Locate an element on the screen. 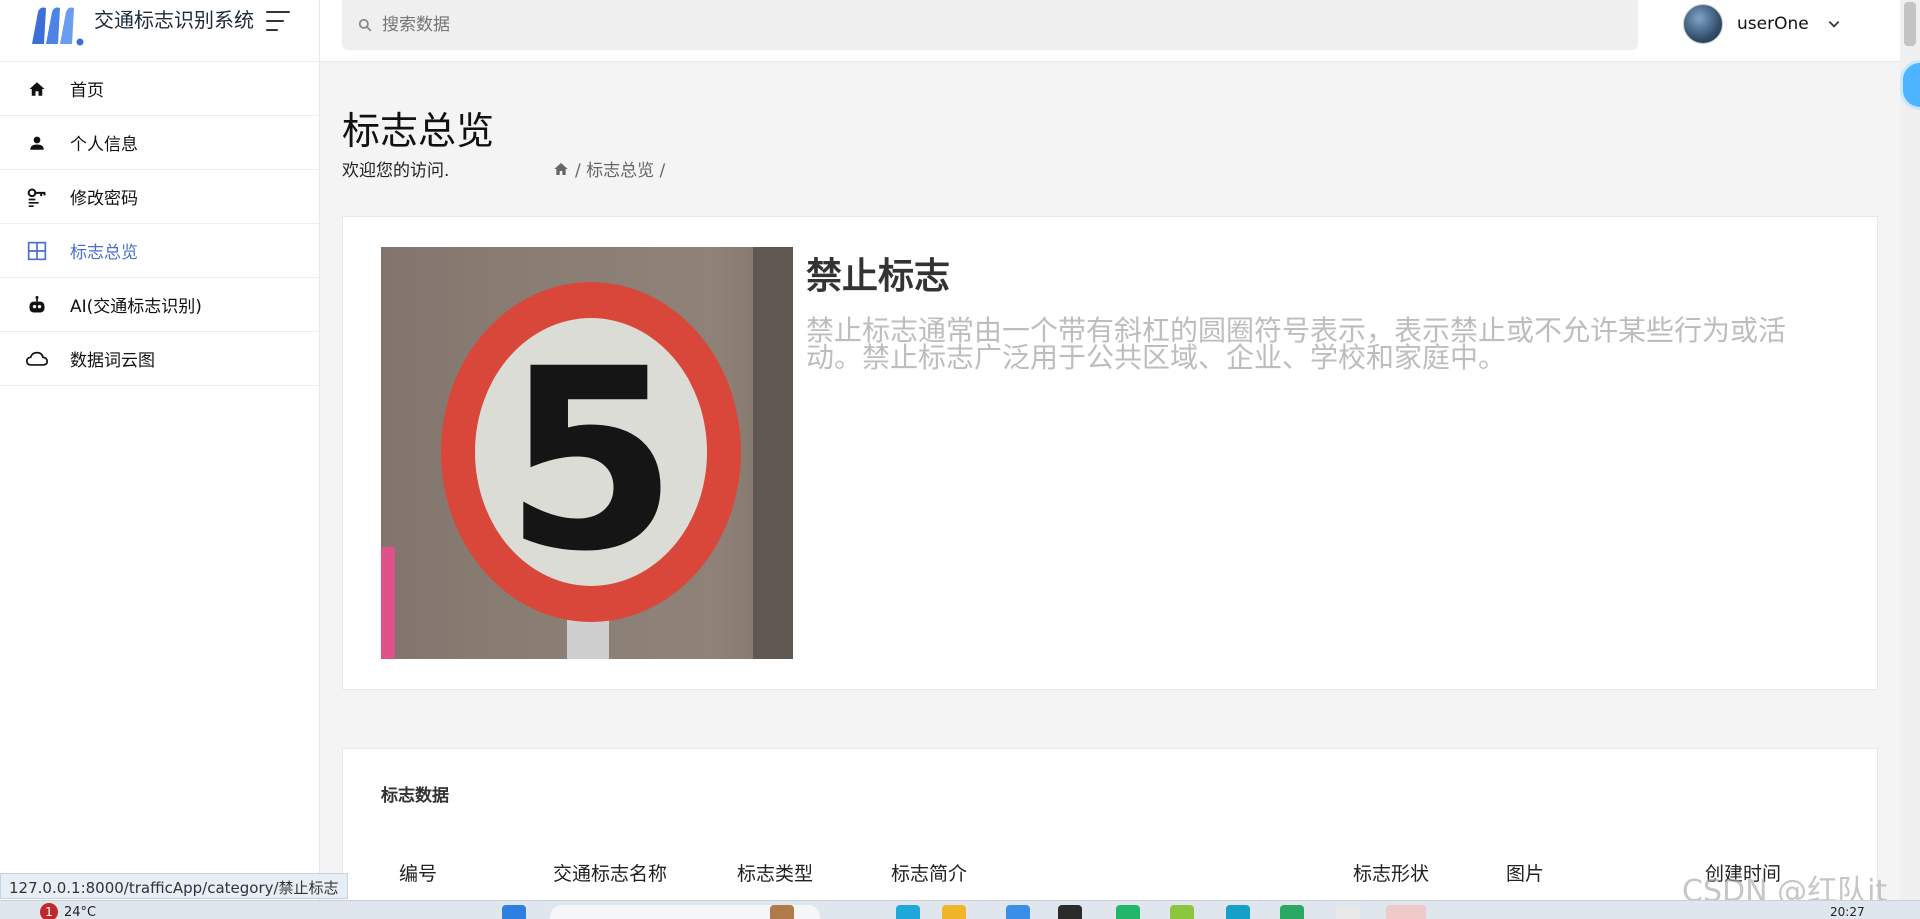 The image size is (1920, 919). os-taskbar: 1 24°C 20:27 is located at coordinates (960, 909).